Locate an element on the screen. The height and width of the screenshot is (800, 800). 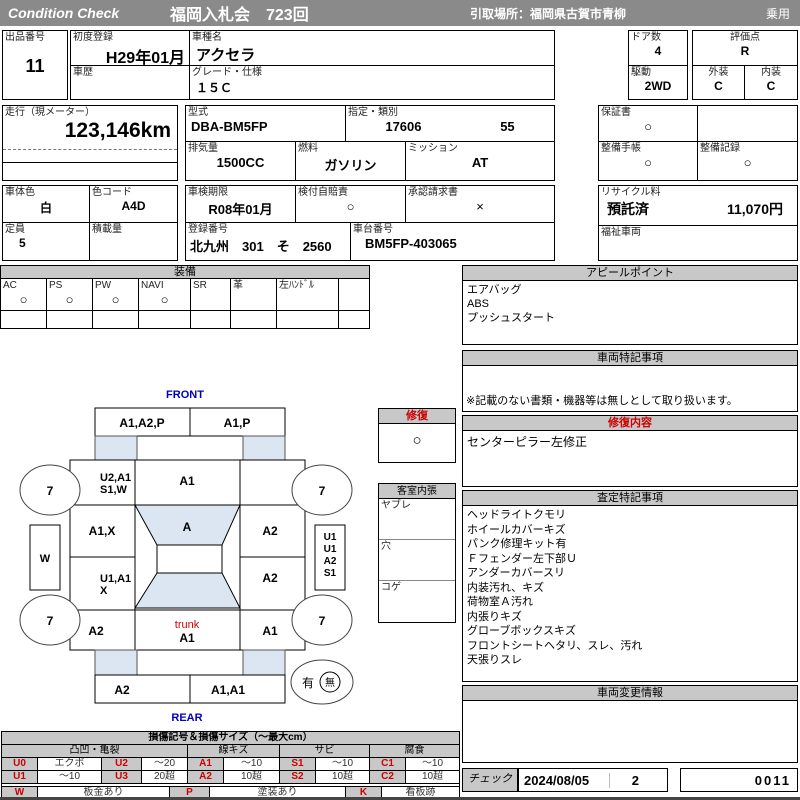
class-no-value1: 17606 is located at coordinates (403, 126).